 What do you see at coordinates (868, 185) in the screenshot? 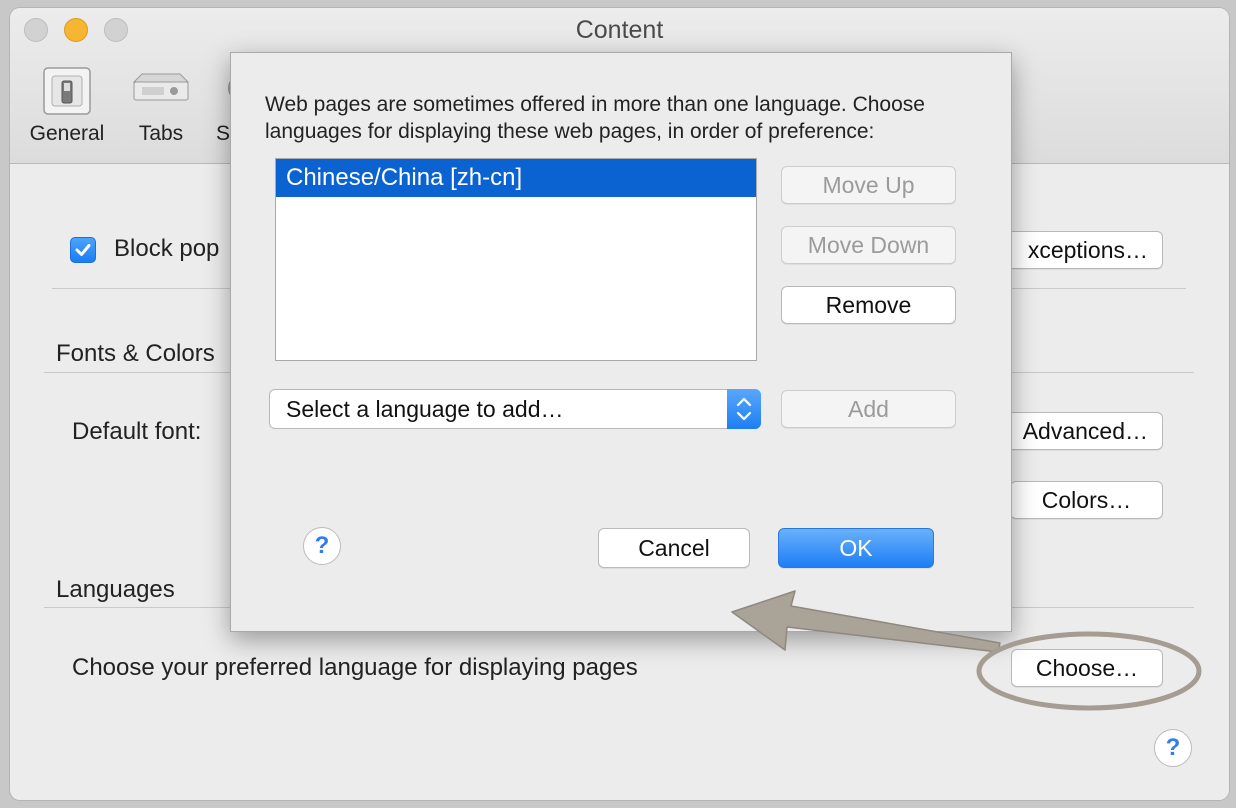
I see `move-up-button: Move Up` at bounding box center [868, 185].